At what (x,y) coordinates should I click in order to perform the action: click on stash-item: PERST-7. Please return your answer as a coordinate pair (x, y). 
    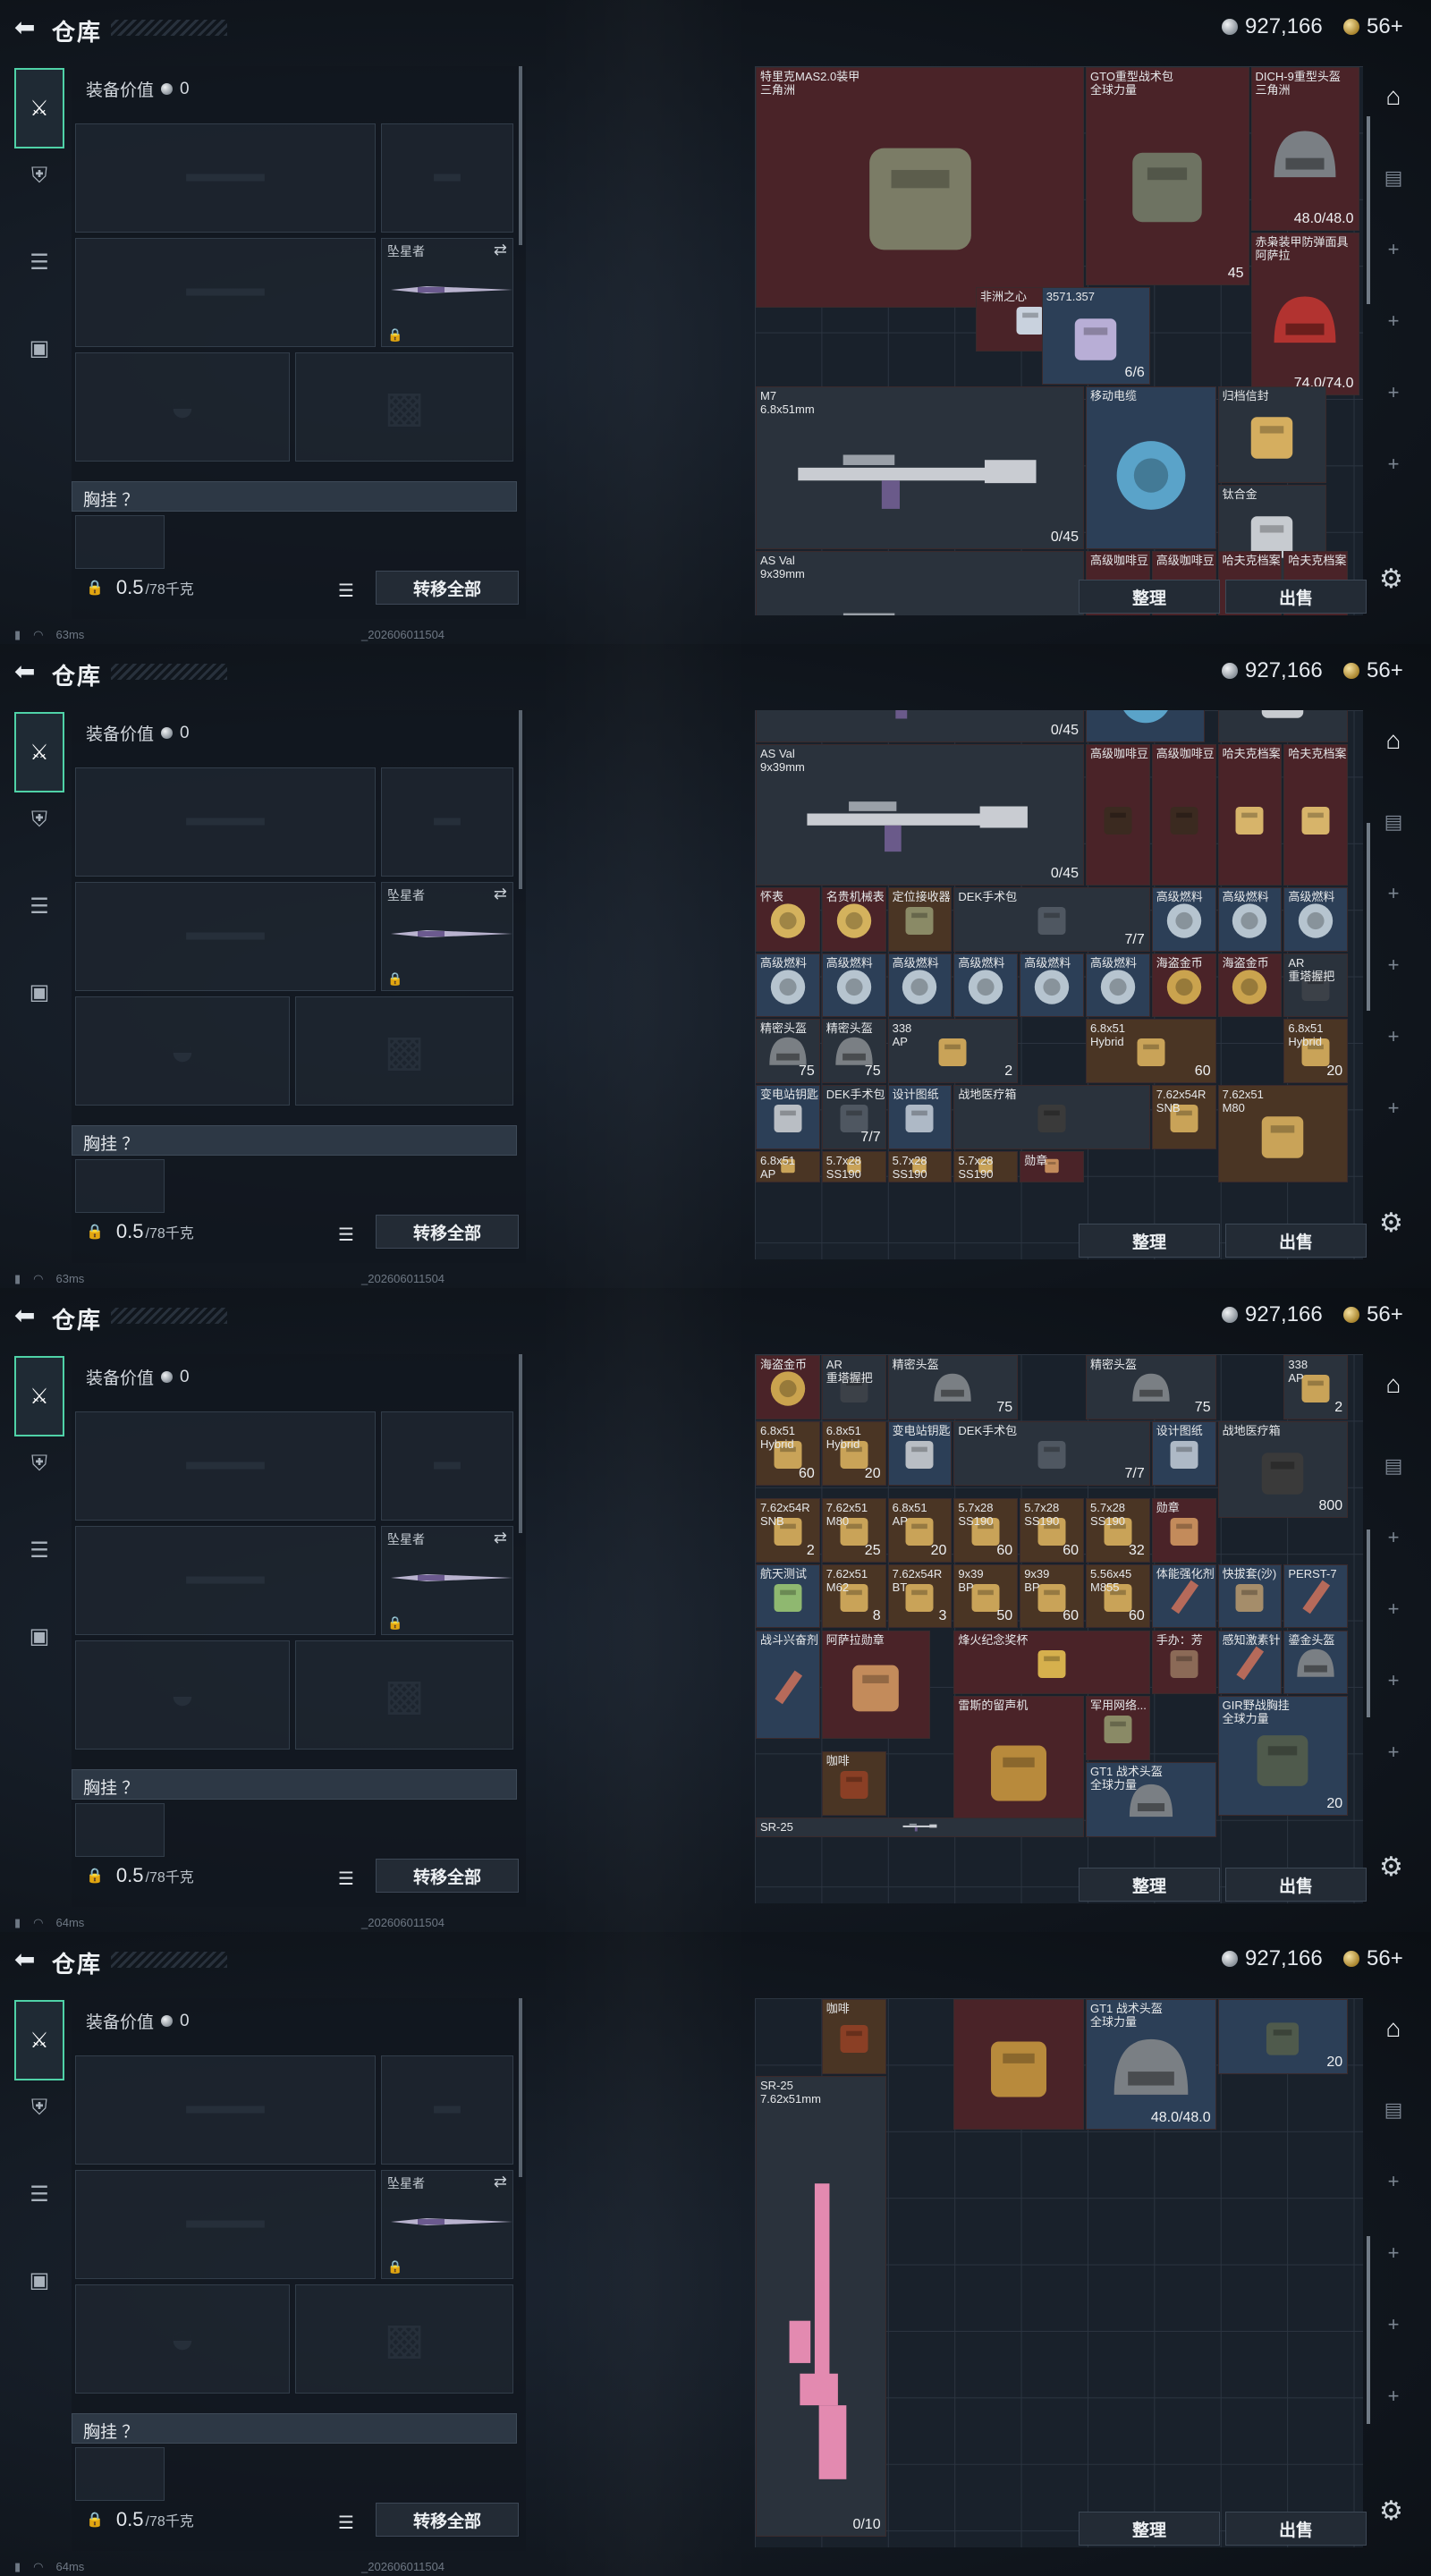
    Looking at the image, I should click on (1316, 1596).